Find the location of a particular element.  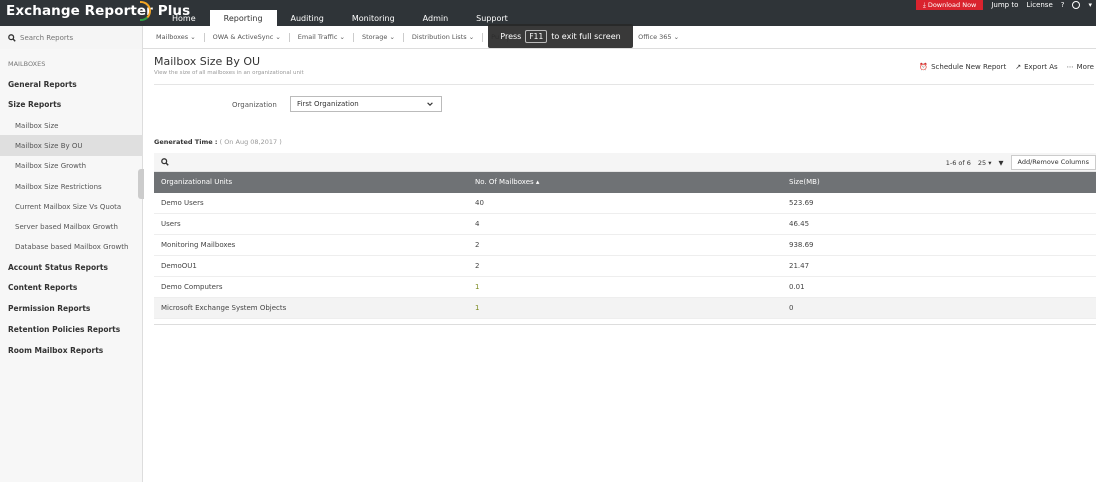

more-label: More is located at coordinates (1085, 67).